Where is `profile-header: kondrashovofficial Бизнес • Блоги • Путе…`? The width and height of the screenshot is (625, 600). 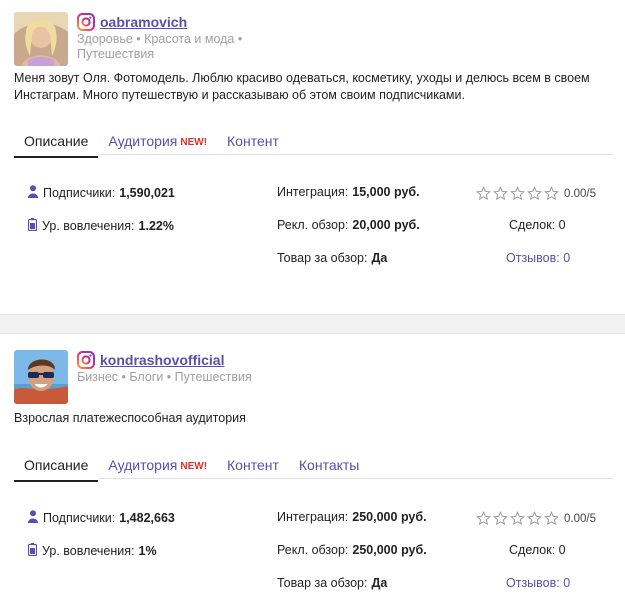
profile-header: kondrashovofficial Бизнес • Блоги • Путе… is located at coordinates (197, 367).